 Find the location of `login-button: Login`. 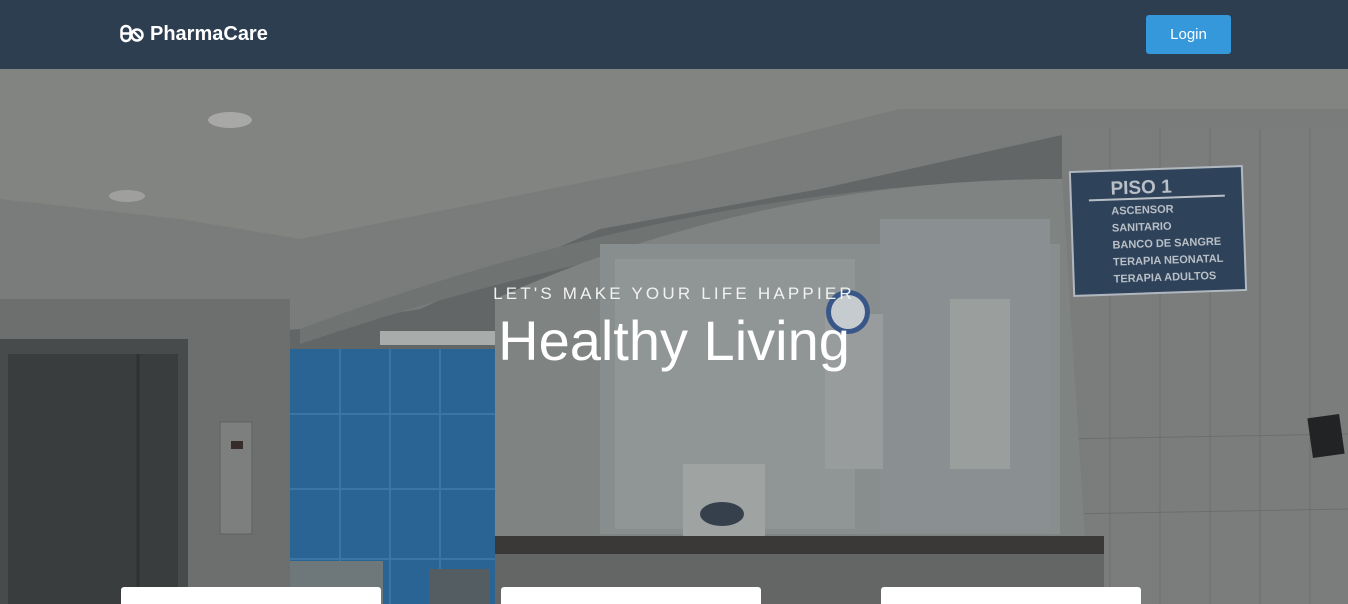

login-button: Login is located at coordinates (1188, 34).